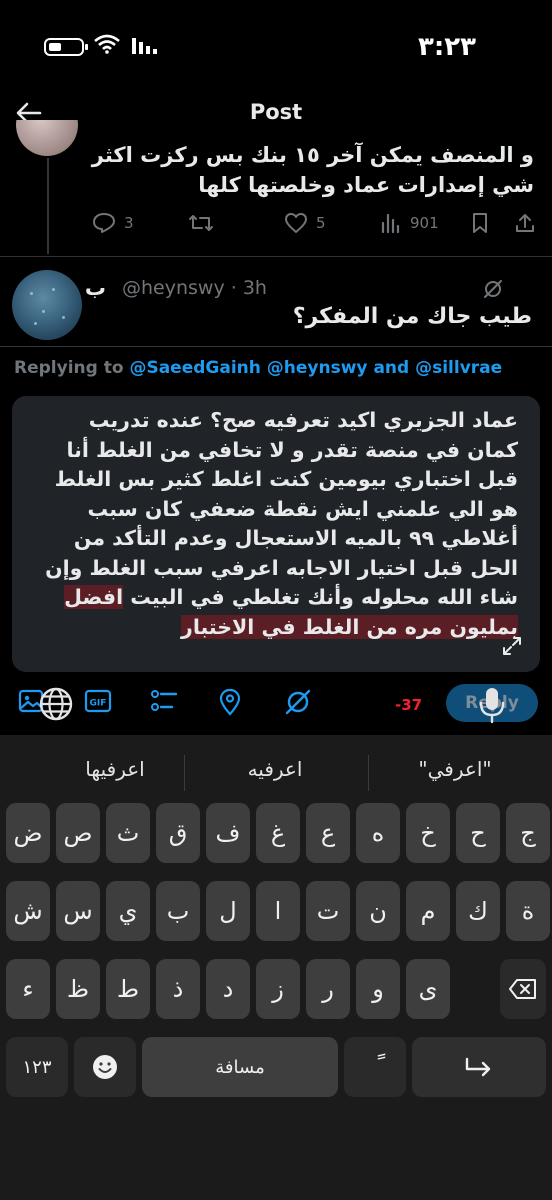 The height and width of the screenshot is (1200, 552). I want to click on tanween-key: ً, so click(375, 1067).